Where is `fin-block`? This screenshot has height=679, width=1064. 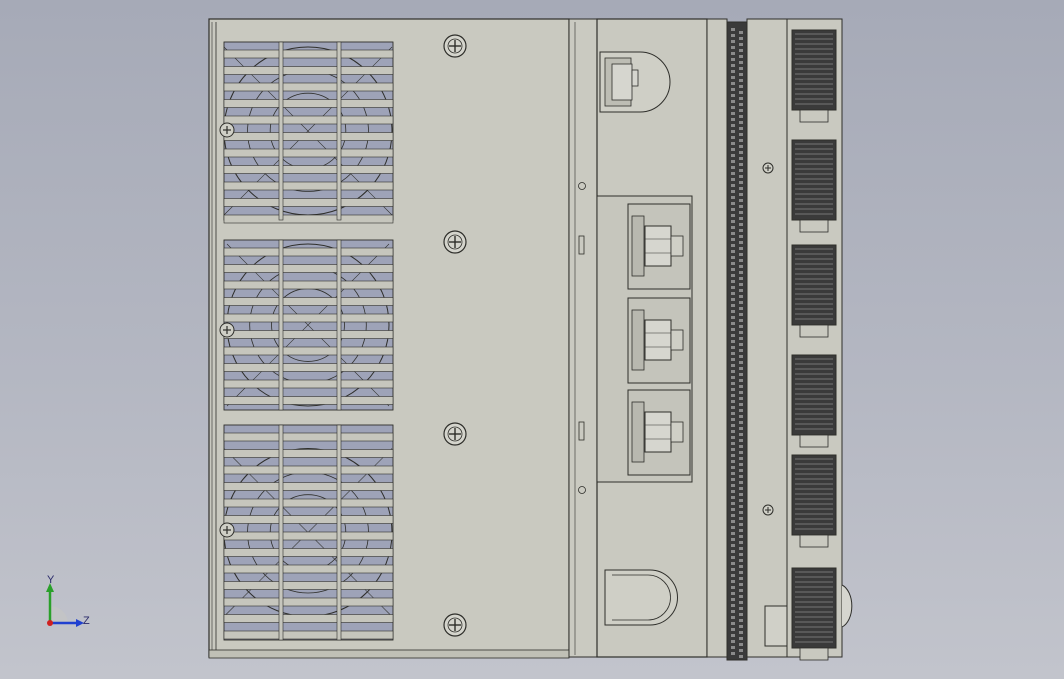 fin-block is located at coordinates (814, 501).